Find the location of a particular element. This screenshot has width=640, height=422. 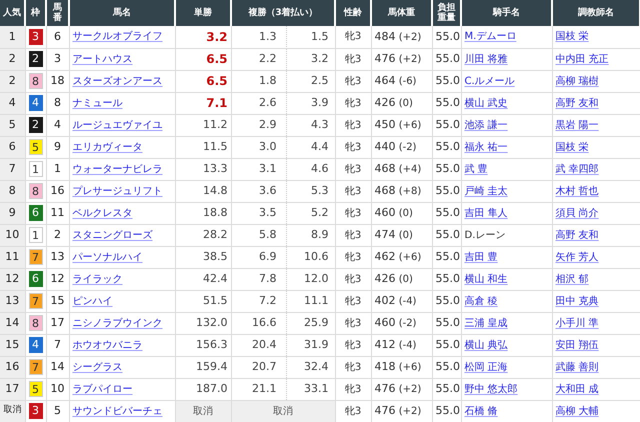

horse-name-link: プレサージュリフト is located at coordinates (117, 191).